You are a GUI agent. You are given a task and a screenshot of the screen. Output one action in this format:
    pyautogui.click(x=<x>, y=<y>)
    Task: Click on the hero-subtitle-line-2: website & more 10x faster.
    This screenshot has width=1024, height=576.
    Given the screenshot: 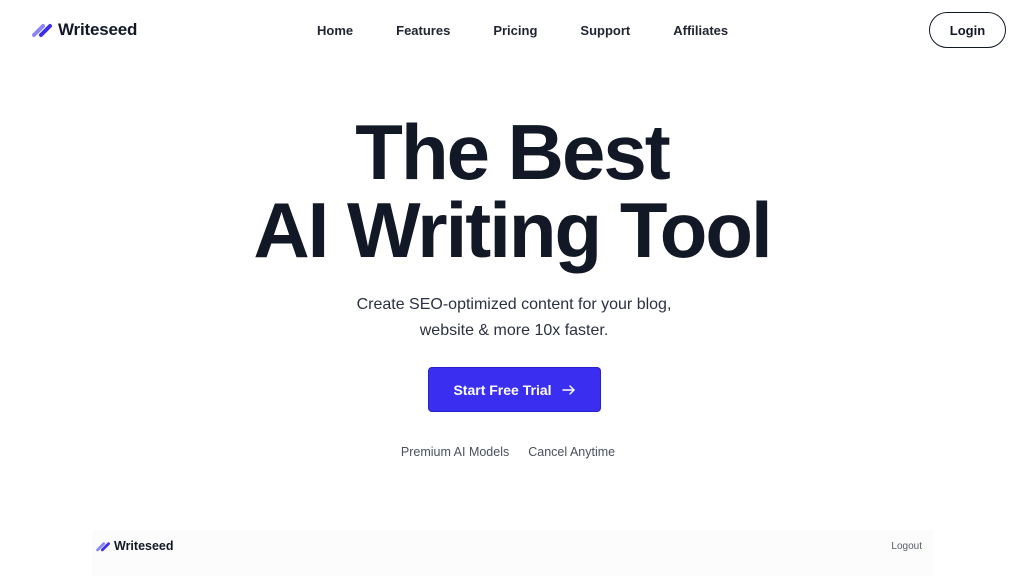 What is the action you would take?
    pyautogui.click(x=514, y=330)
    